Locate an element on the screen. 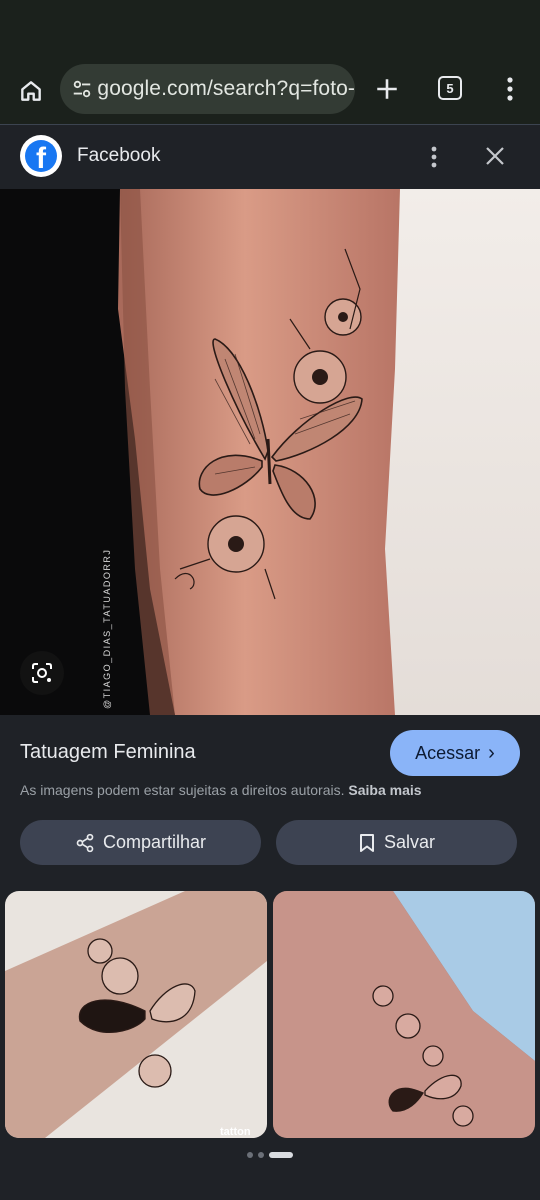 This screenshot has width=540, height=1200. visit-label: Acessar is located at coordinates (448, 752).